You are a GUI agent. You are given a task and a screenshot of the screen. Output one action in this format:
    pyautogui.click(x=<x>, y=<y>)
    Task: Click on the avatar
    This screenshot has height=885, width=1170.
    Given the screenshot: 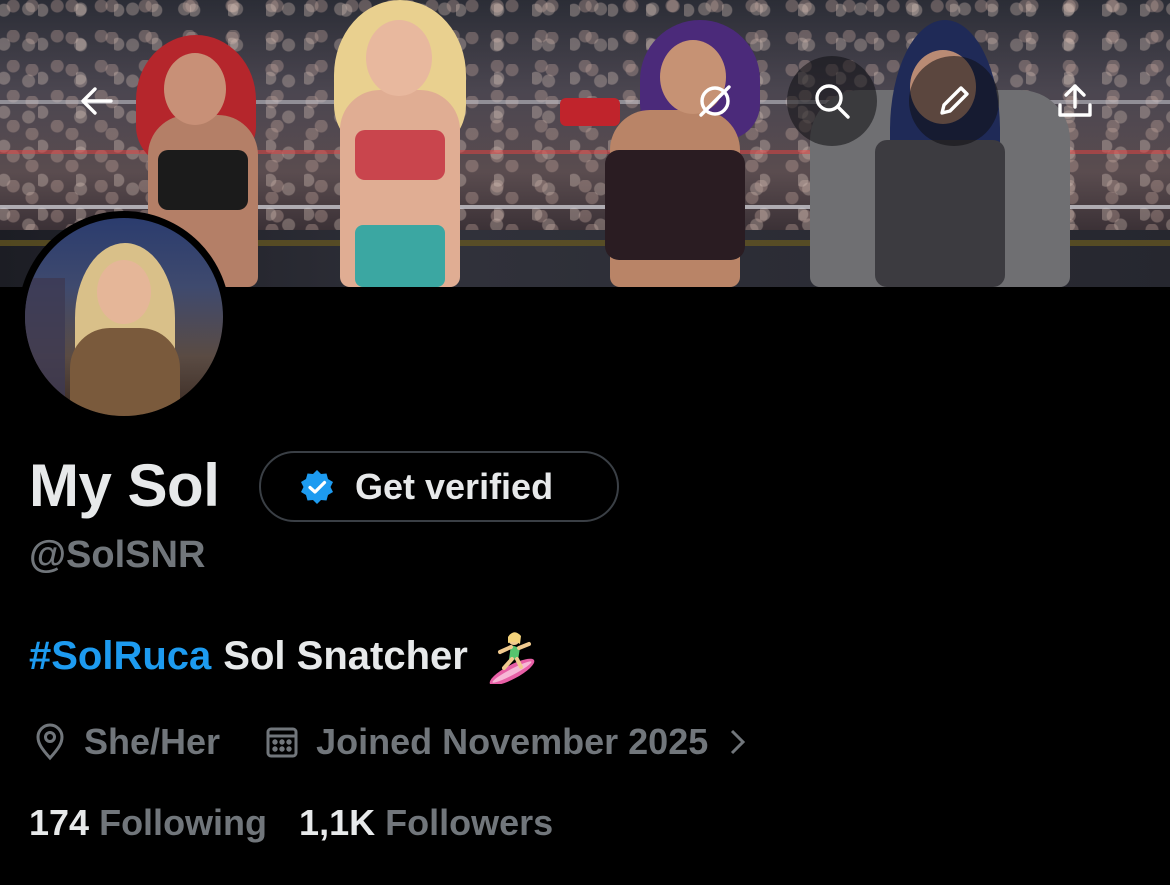 What is the action you would take?
    pyautogui.click(x=124, y=317)
    